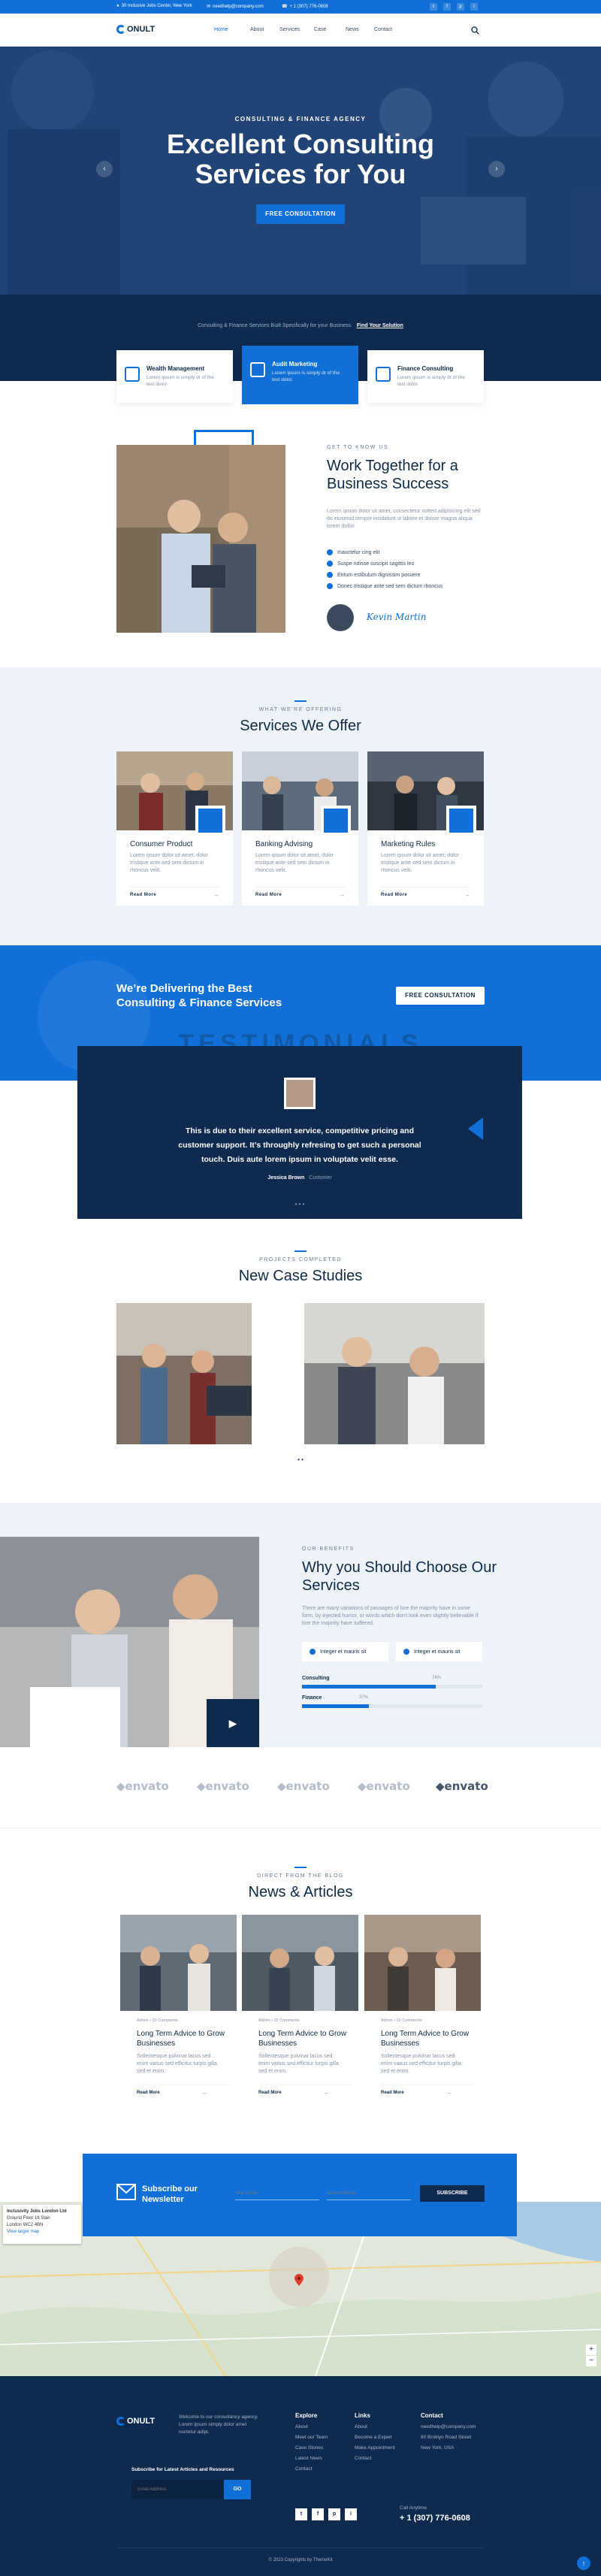 This screenshot has width=601, height=2576. Describe the element at coordinates (460, 7) in the screenshot. I see `pinterest-icon: p` at that location.